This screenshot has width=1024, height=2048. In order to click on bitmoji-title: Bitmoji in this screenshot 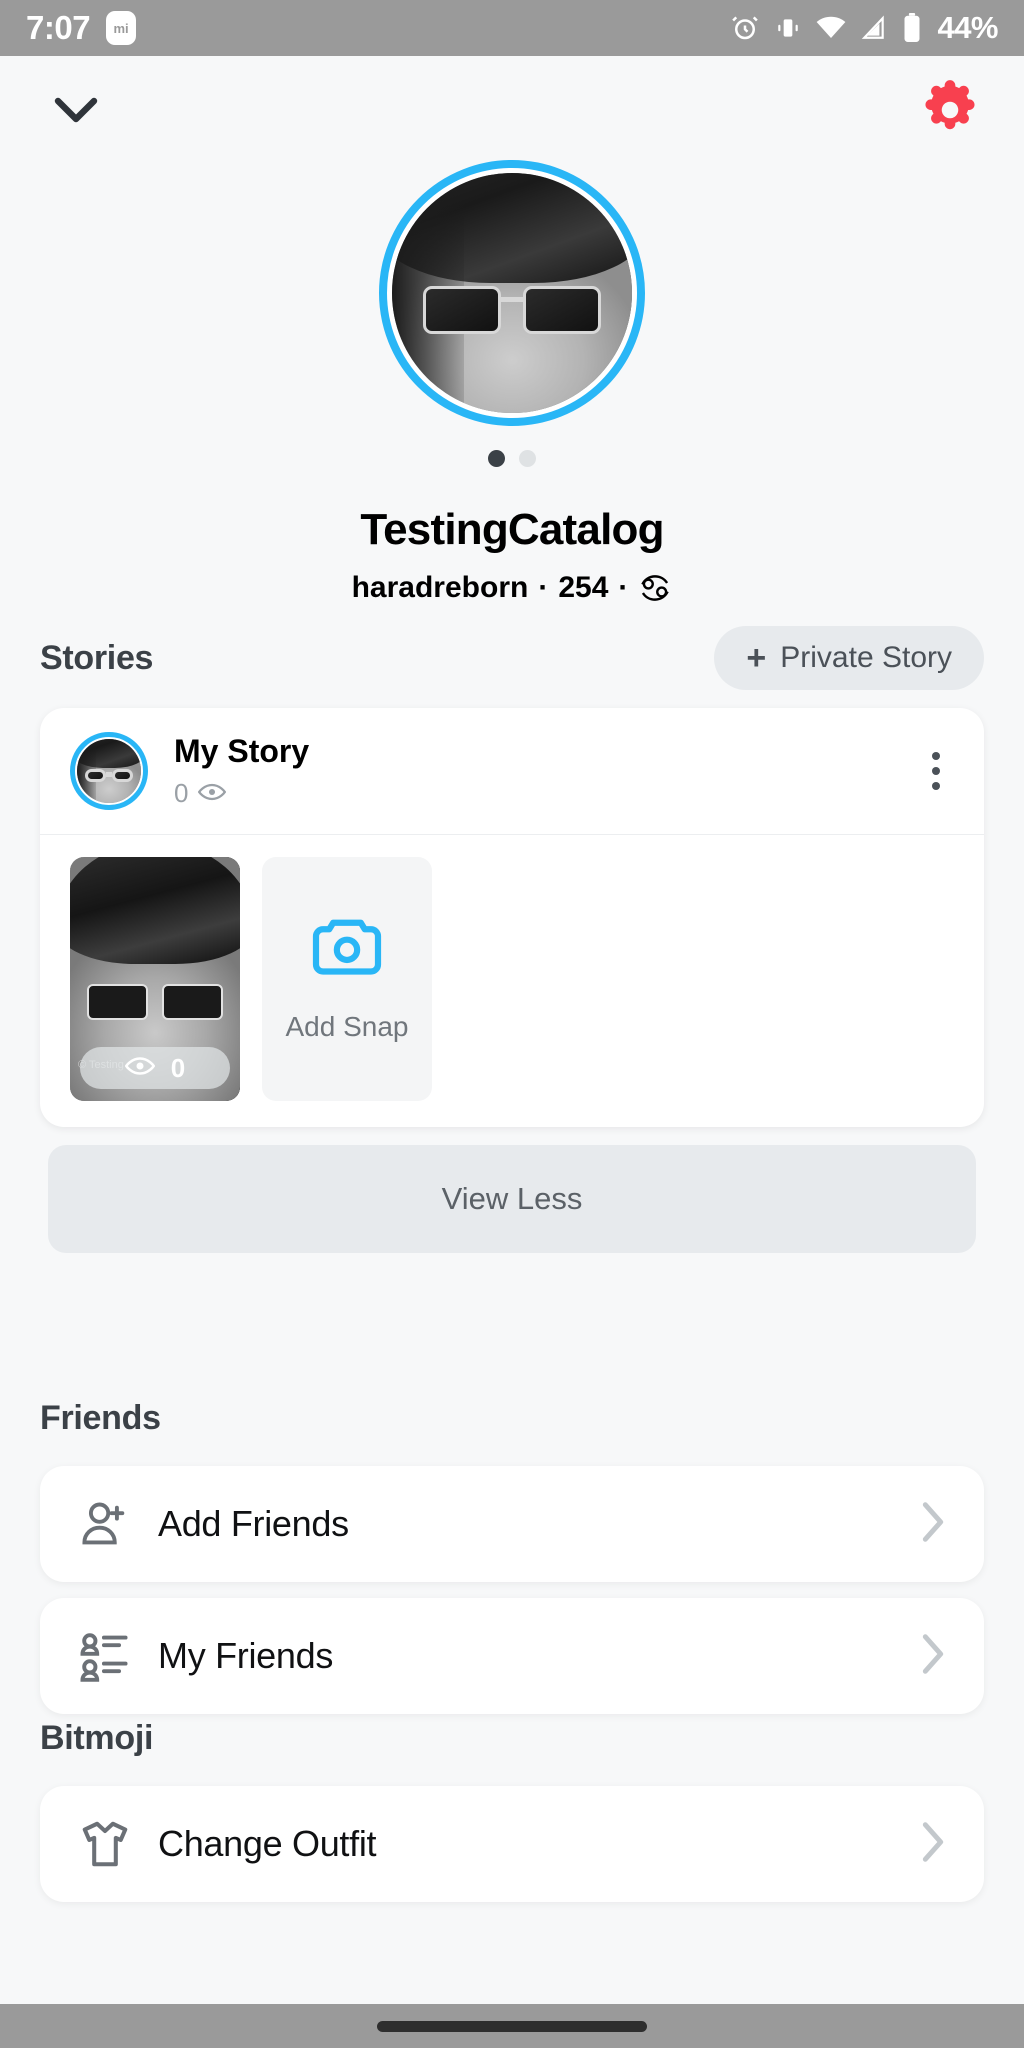, I will do `click(97, 1737)`.